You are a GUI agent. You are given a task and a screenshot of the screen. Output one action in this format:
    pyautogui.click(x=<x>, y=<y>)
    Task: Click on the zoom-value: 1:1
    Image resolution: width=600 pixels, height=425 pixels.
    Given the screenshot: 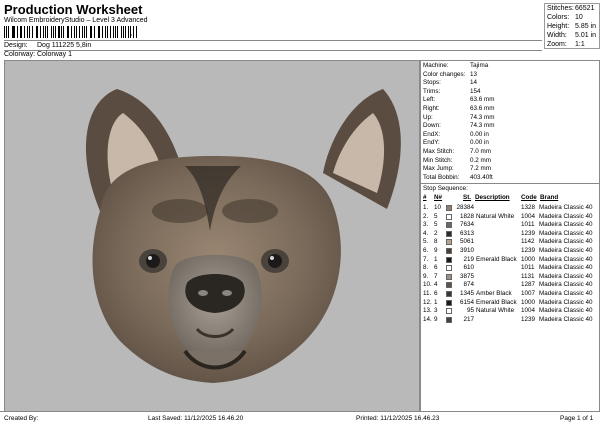 What is the action you would take?
    pyautogui.click(x=580, y=44)
    